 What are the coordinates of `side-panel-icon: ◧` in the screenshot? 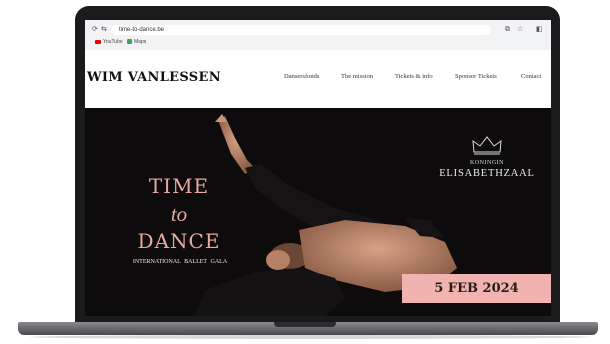 It's located at (539, 29).